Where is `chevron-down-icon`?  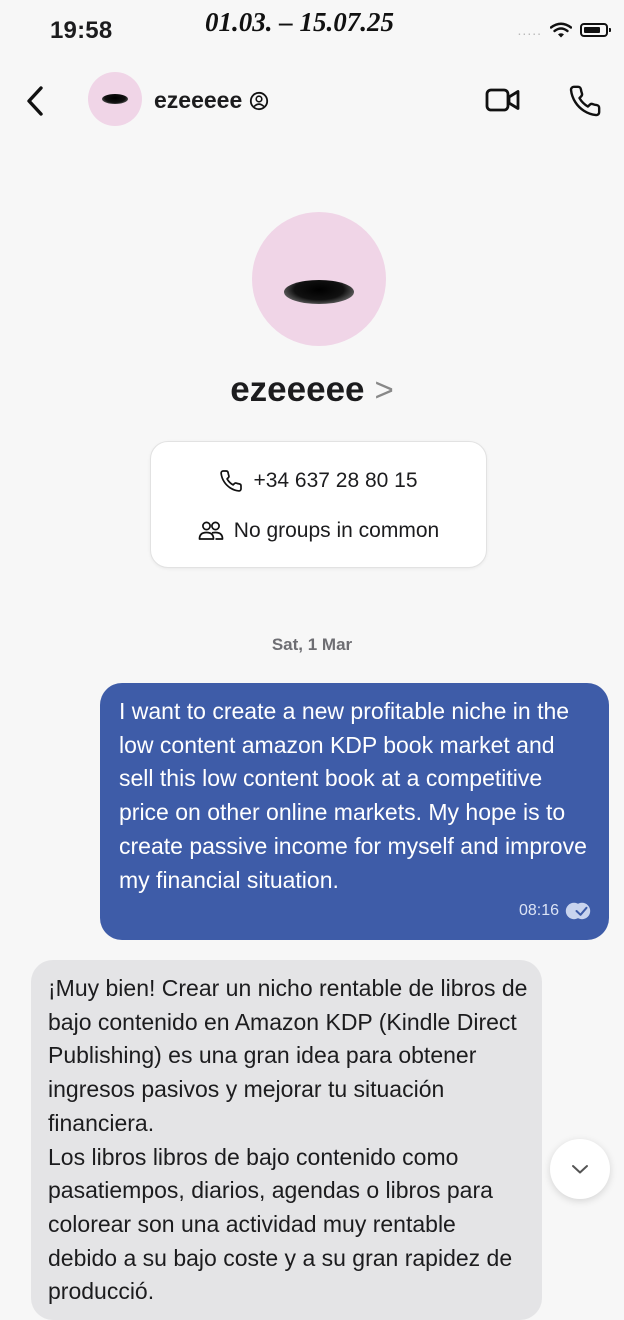
chevron-down-icon is located at coordinates (580, 1169).